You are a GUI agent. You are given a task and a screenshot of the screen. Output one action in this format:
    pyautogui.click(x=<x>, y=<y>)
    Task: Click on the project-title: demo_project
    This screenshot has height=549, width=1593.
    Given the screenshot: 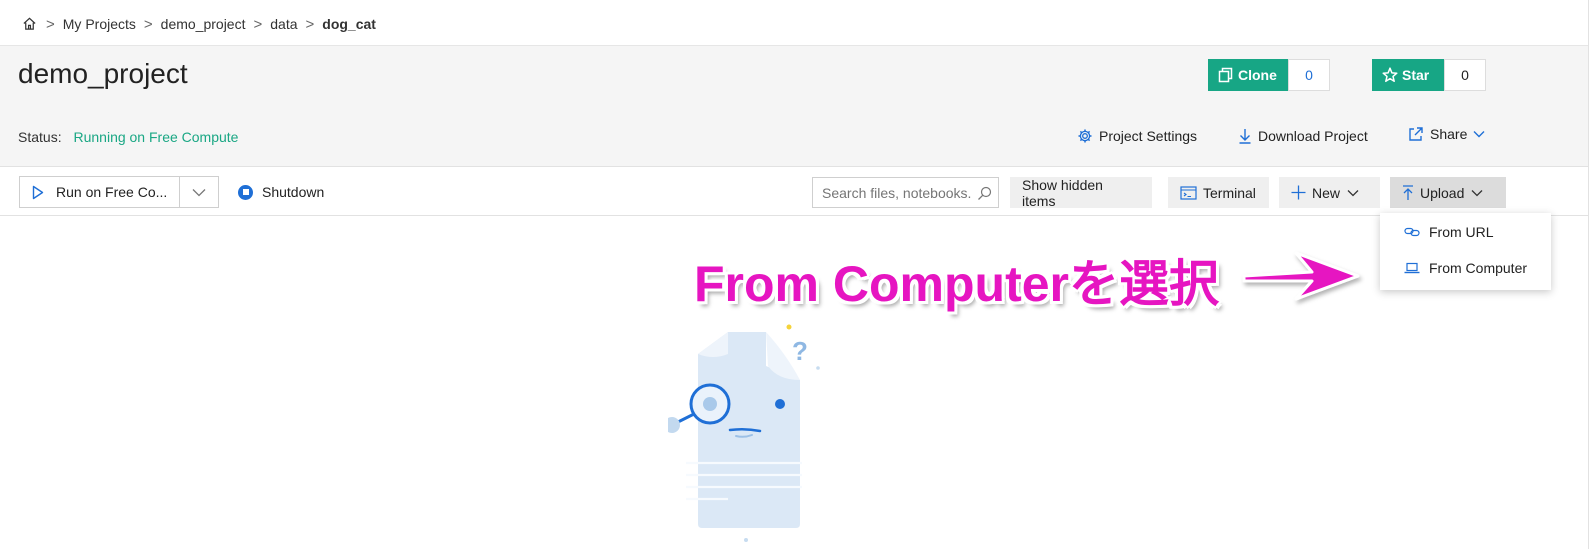 What is the action you would take?
    pyautogui.click(x=103, y=73)
    